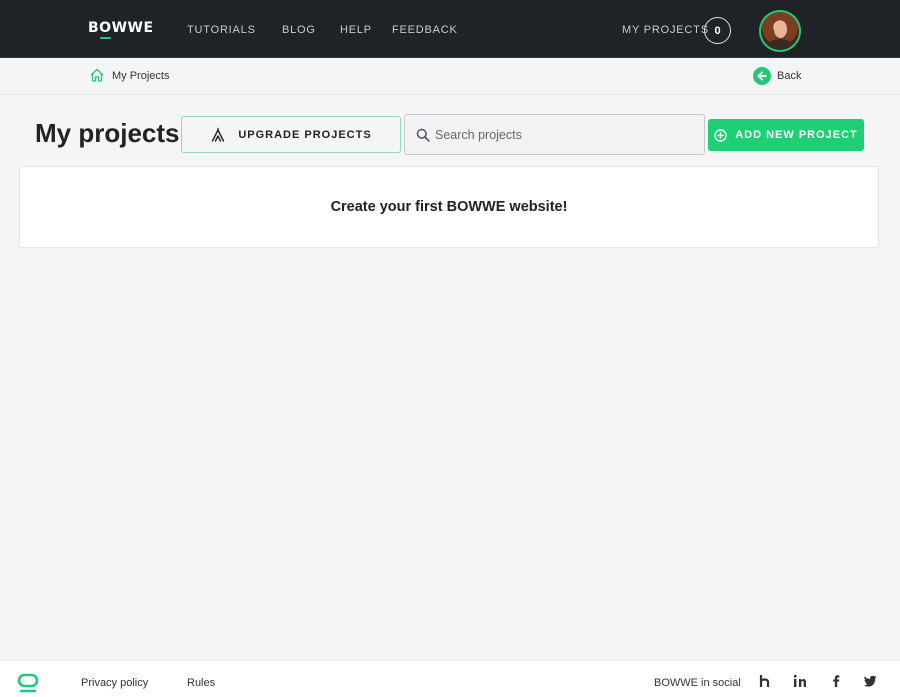 Image resolution: width=900 pixels, height=697 pixels. Describe the element at coordinates (28, 683) in the screenshot. I see `footer-logo-icon` at that location.